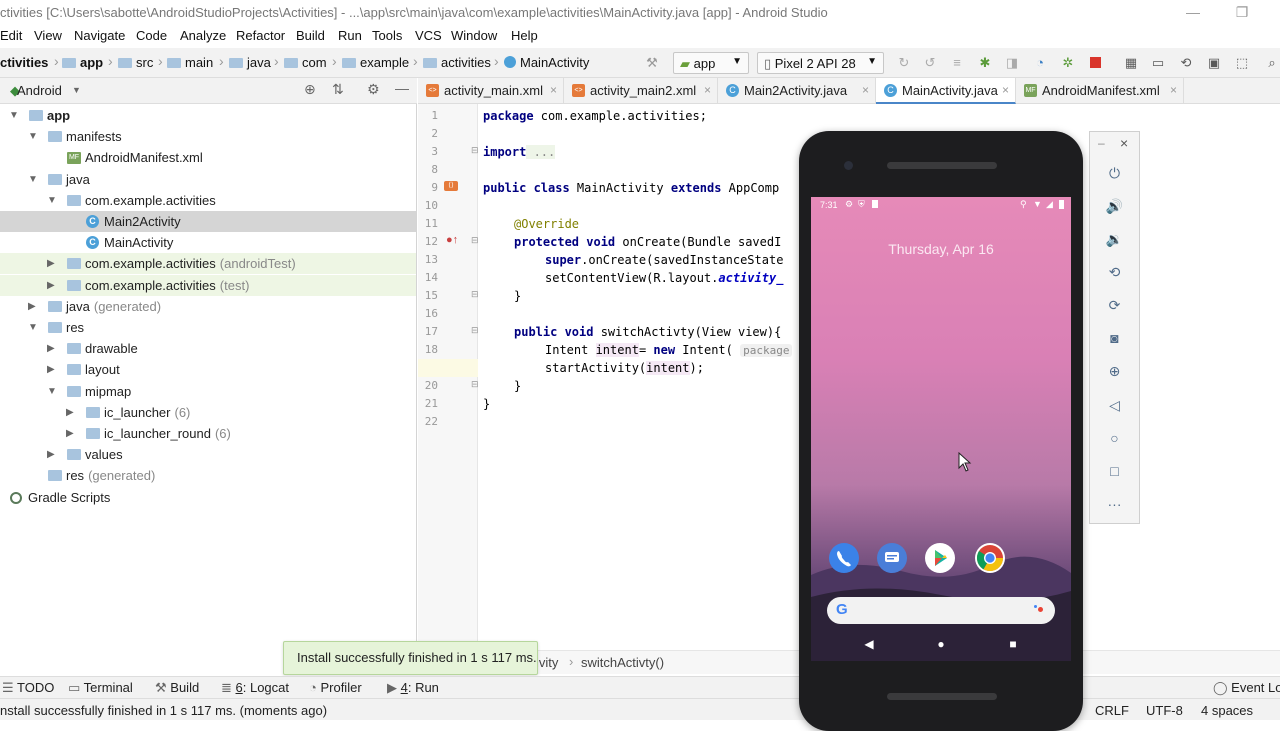  Describe the element at coordinates (1227, 710) in the screenshot. I see `indent-setting: 4 spaces` at that location.